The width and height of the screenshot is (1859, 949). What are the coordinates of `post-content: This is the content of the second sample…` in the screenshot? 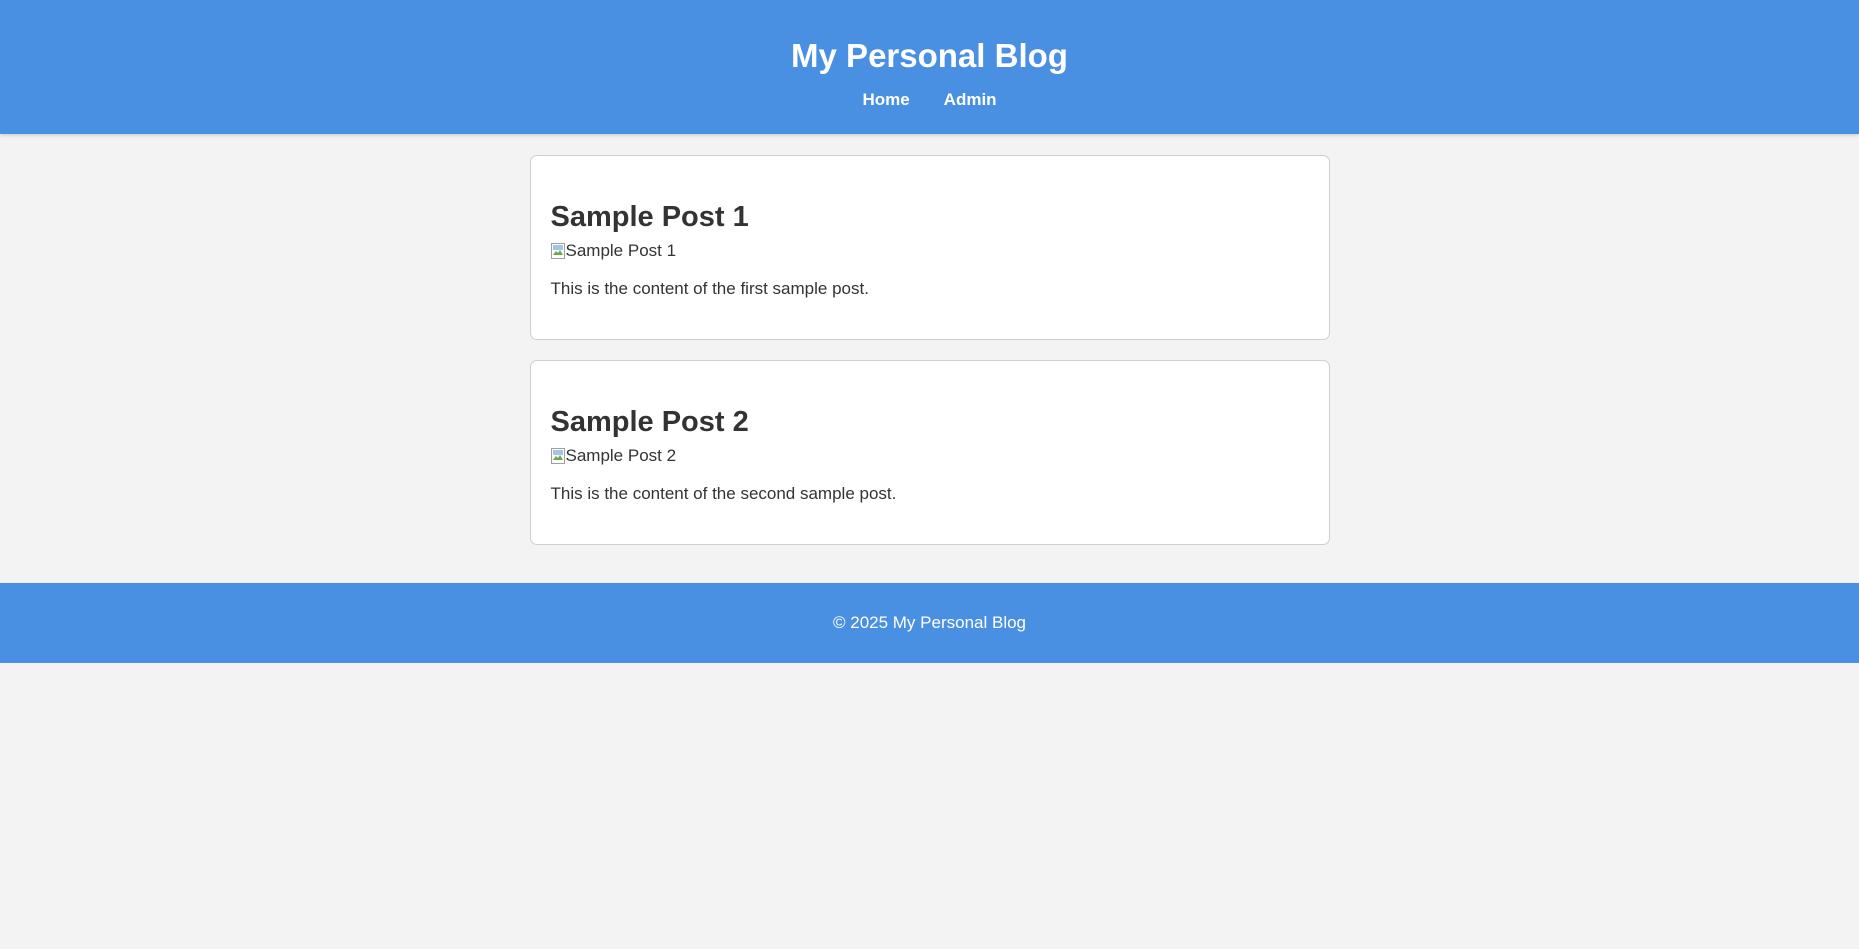 It's located at (723, 493).